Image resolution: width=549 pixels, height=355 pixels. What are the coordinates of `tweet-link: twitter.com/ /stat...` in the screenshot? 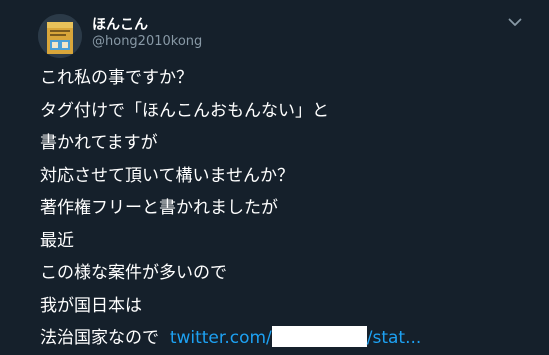 It's located at (296, 337).